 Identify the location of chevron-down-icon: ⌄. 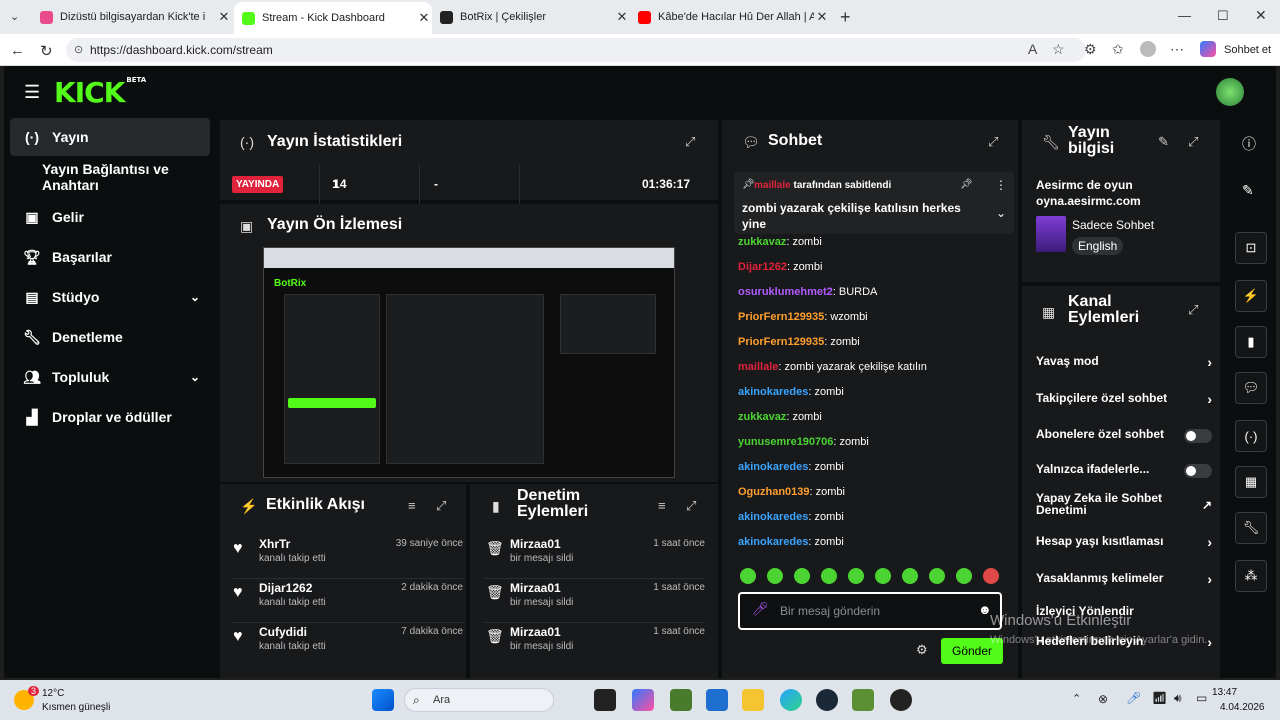
(1001, 213).